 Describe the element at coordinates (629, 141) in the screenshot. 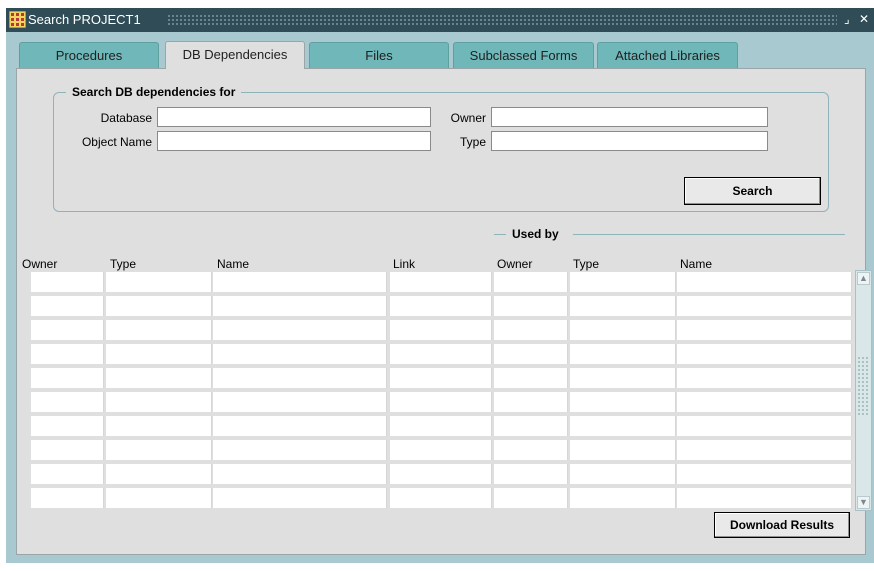

I see `type-input` at that location.